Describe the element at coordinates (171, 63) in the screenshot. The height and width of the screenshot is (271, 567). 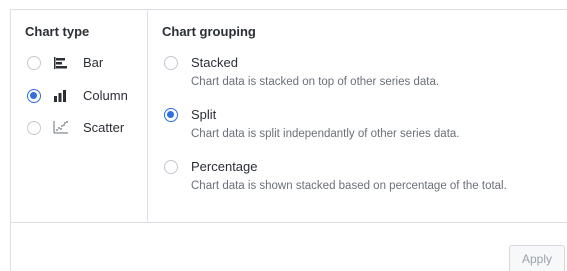
I see `grouping-stacked-radio` at that location.